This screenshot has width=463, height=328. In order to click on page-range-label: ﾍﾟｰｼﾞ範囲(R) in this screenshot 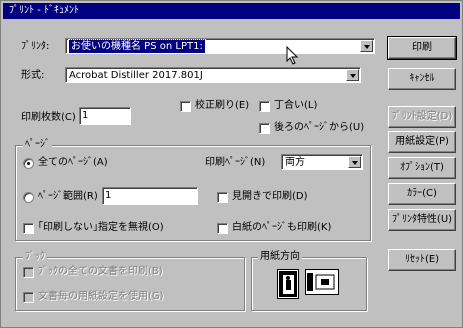, I will do `click(68, 196)`.